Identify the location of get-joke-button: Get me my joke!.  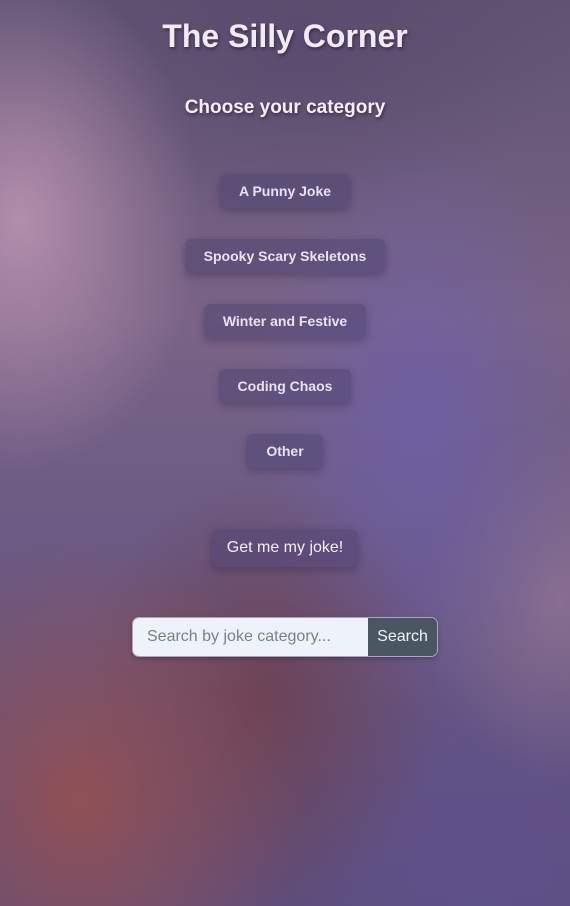
(285, 548).